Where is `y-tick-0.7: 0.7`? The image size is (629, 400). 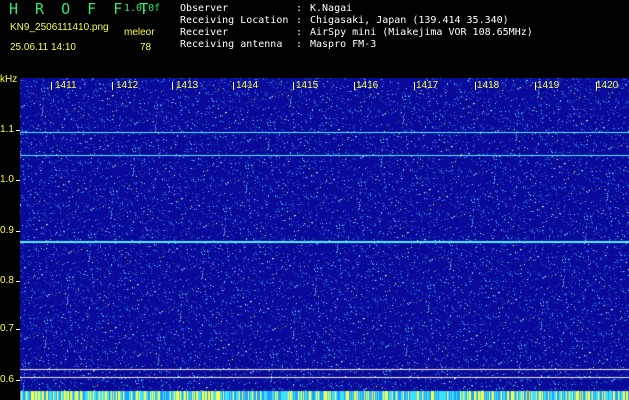 y-tick-0.7: 0.7 is located at coordinates (7, 328).